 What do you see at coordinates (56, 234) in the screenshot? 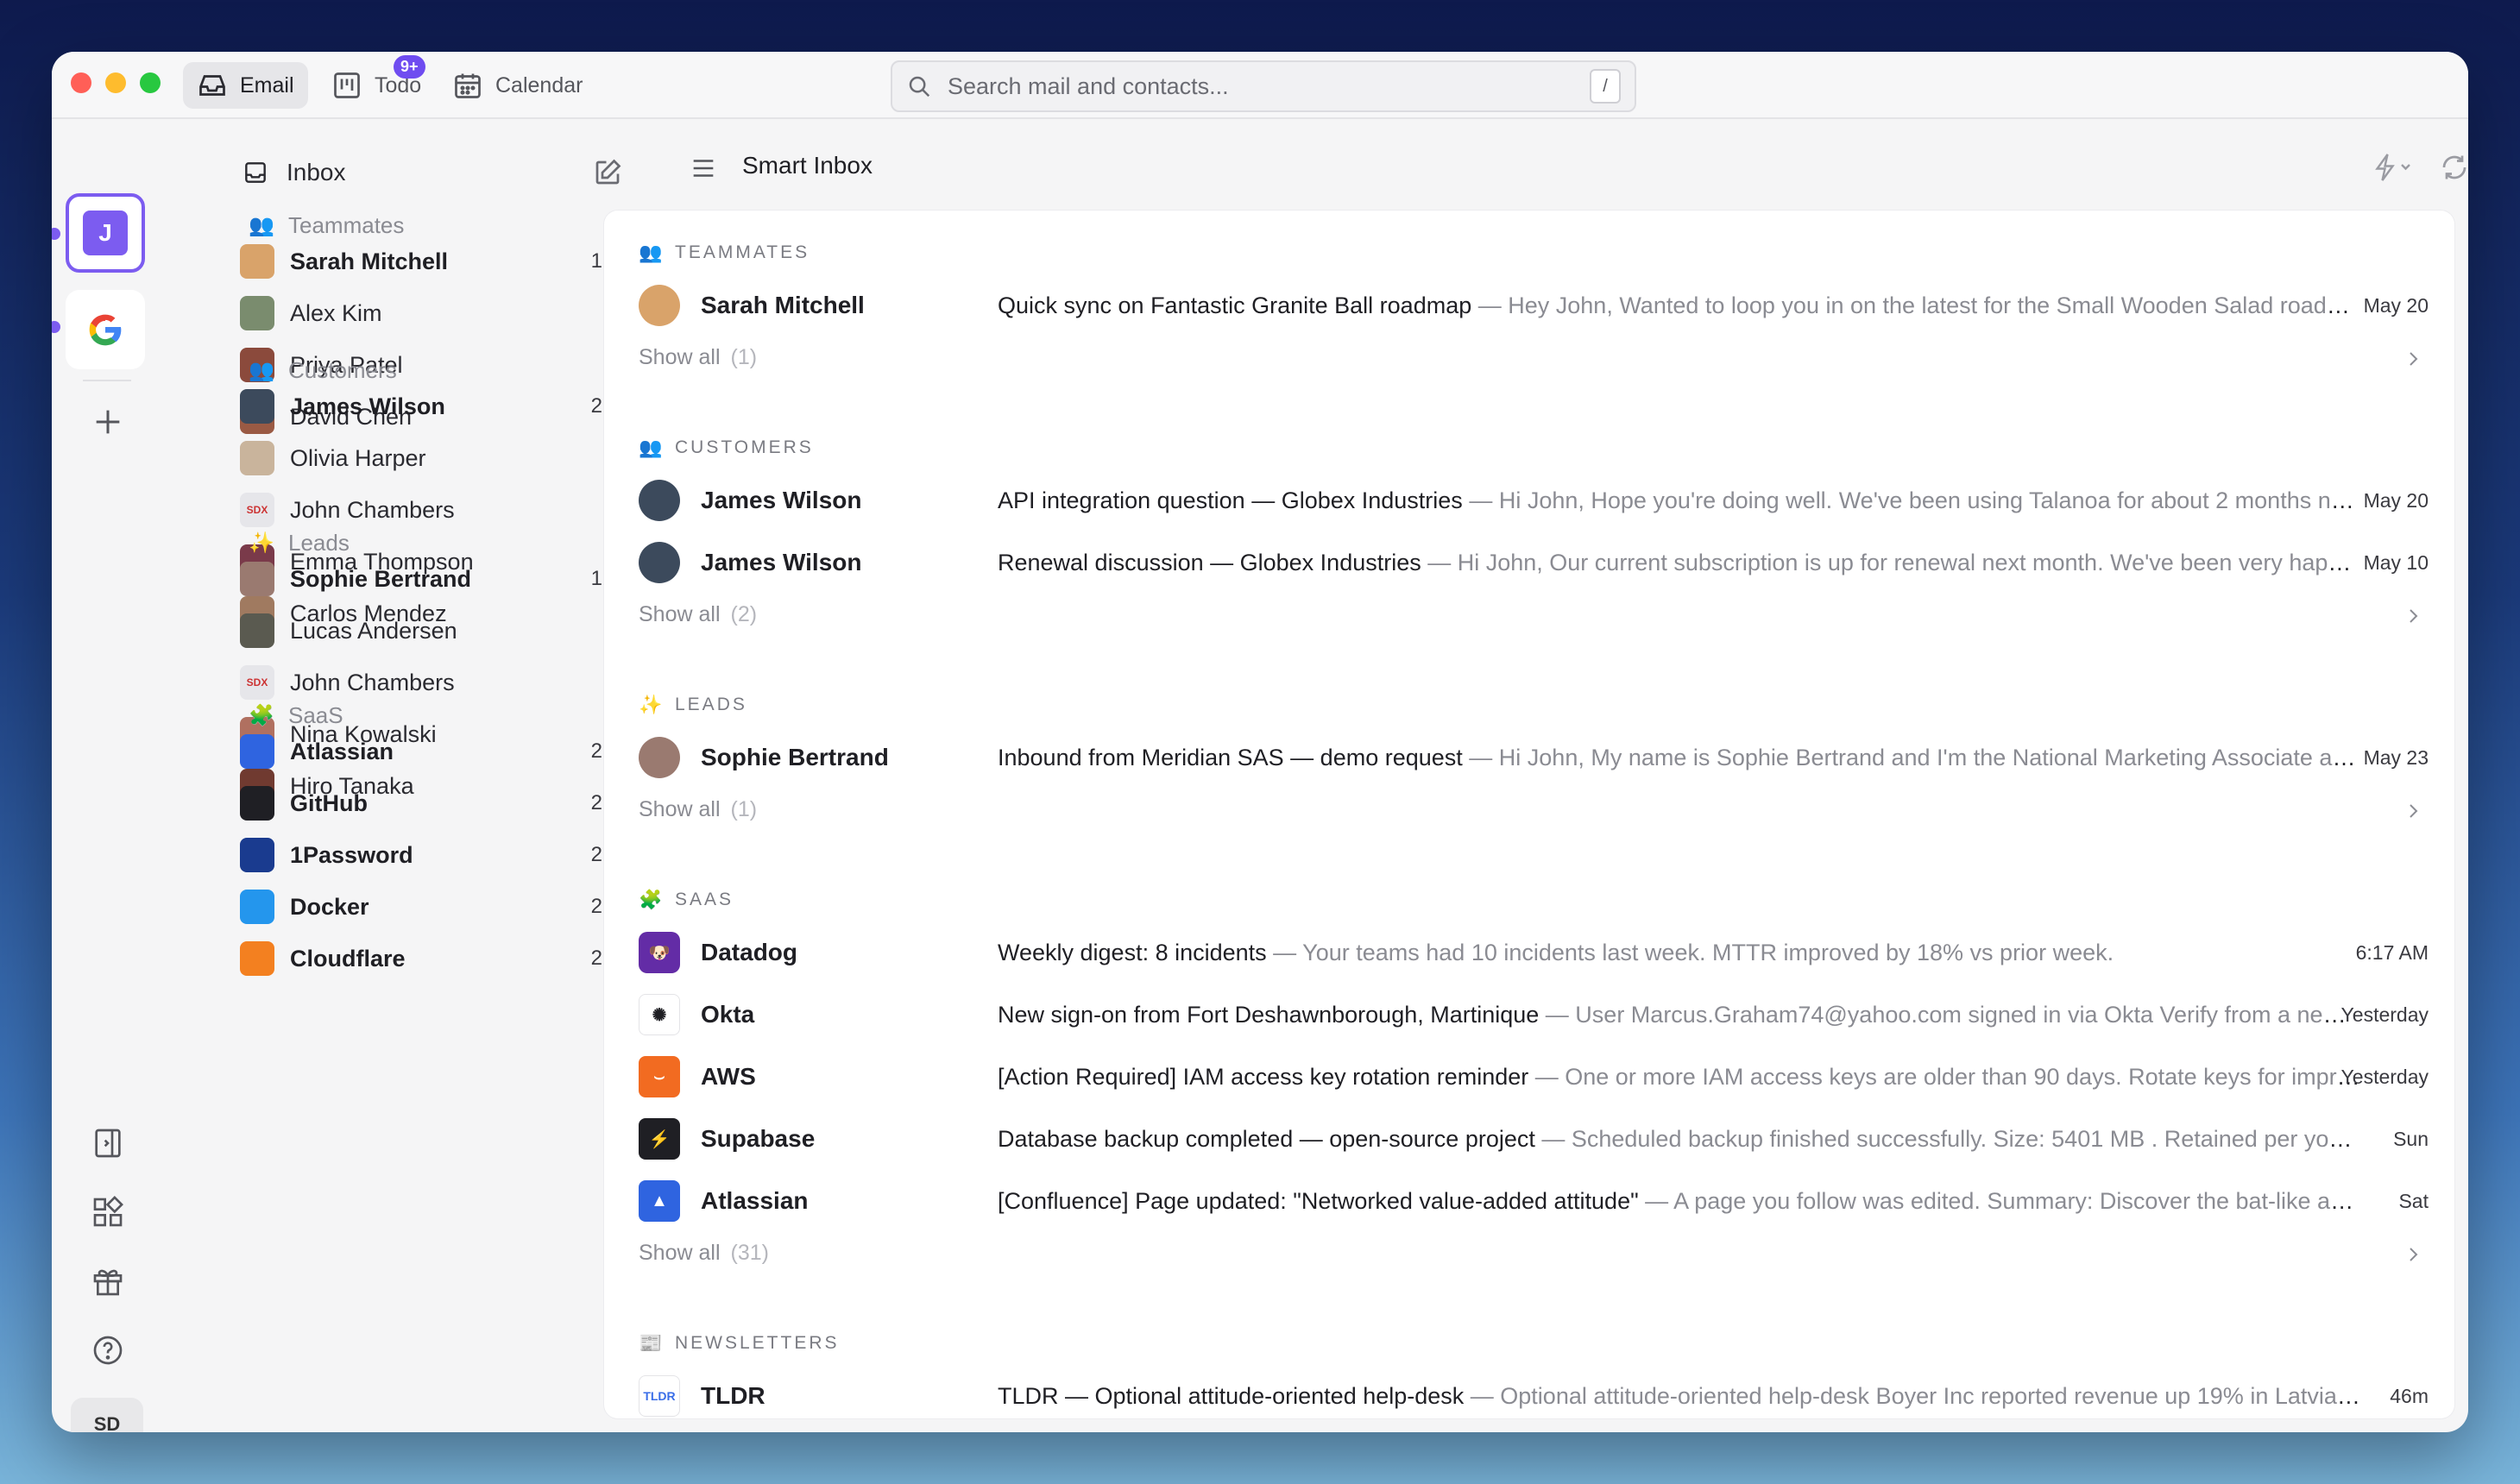
I see `active-account-indicator` at bounding box center [56, 234].